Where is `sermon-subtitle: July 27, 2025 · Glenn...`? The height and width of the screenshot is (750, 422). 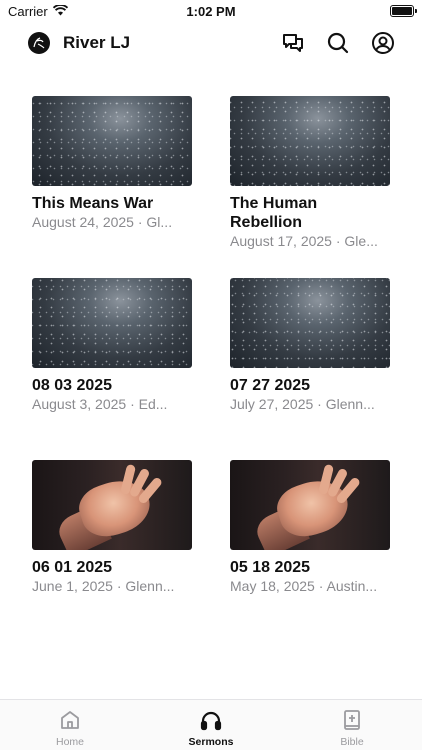 sermon-subtitle: July 27, 2025 · Glenn... is located at coordinates (302, 404).